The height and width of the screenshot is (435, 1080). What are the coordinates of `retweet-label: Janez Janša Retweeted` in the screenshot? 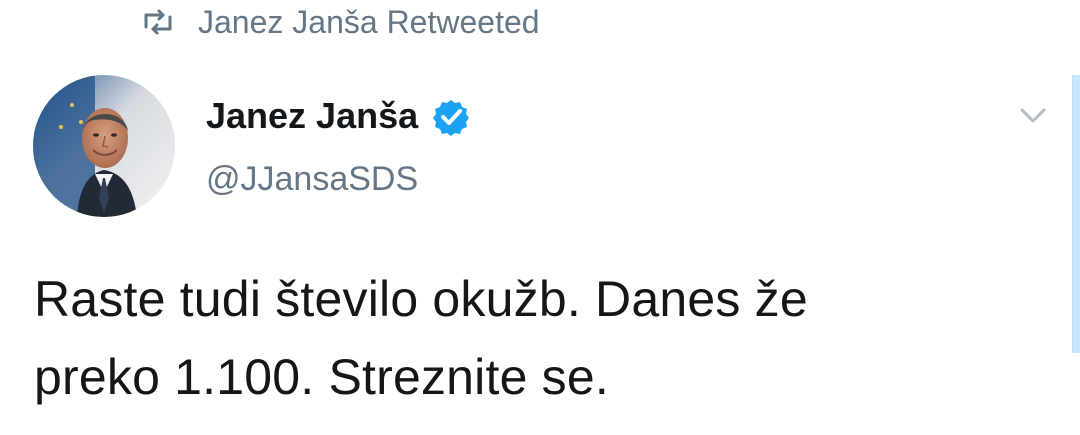 It's located at (369, 22).